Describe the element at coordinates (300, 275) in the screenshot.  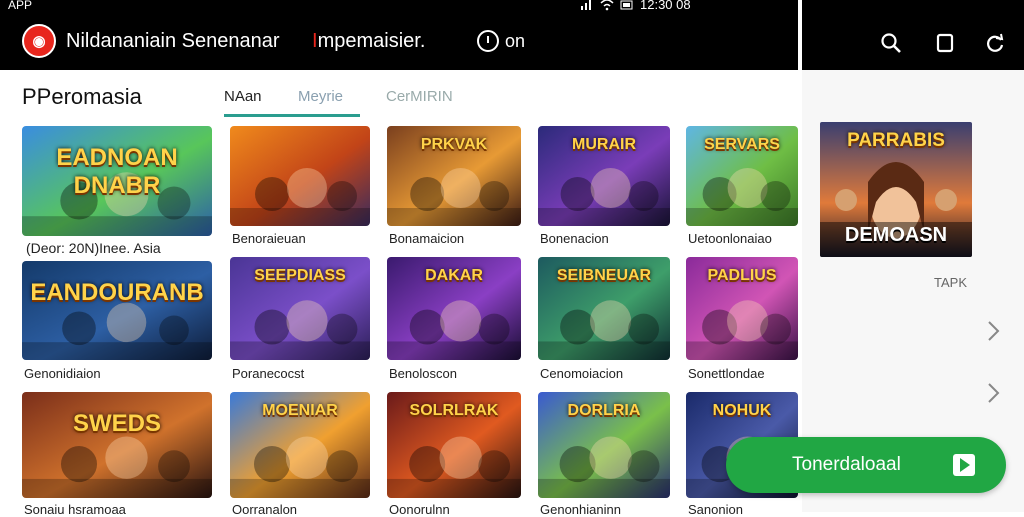
I see `game-tile-title: SEEPDIASS` at that location.